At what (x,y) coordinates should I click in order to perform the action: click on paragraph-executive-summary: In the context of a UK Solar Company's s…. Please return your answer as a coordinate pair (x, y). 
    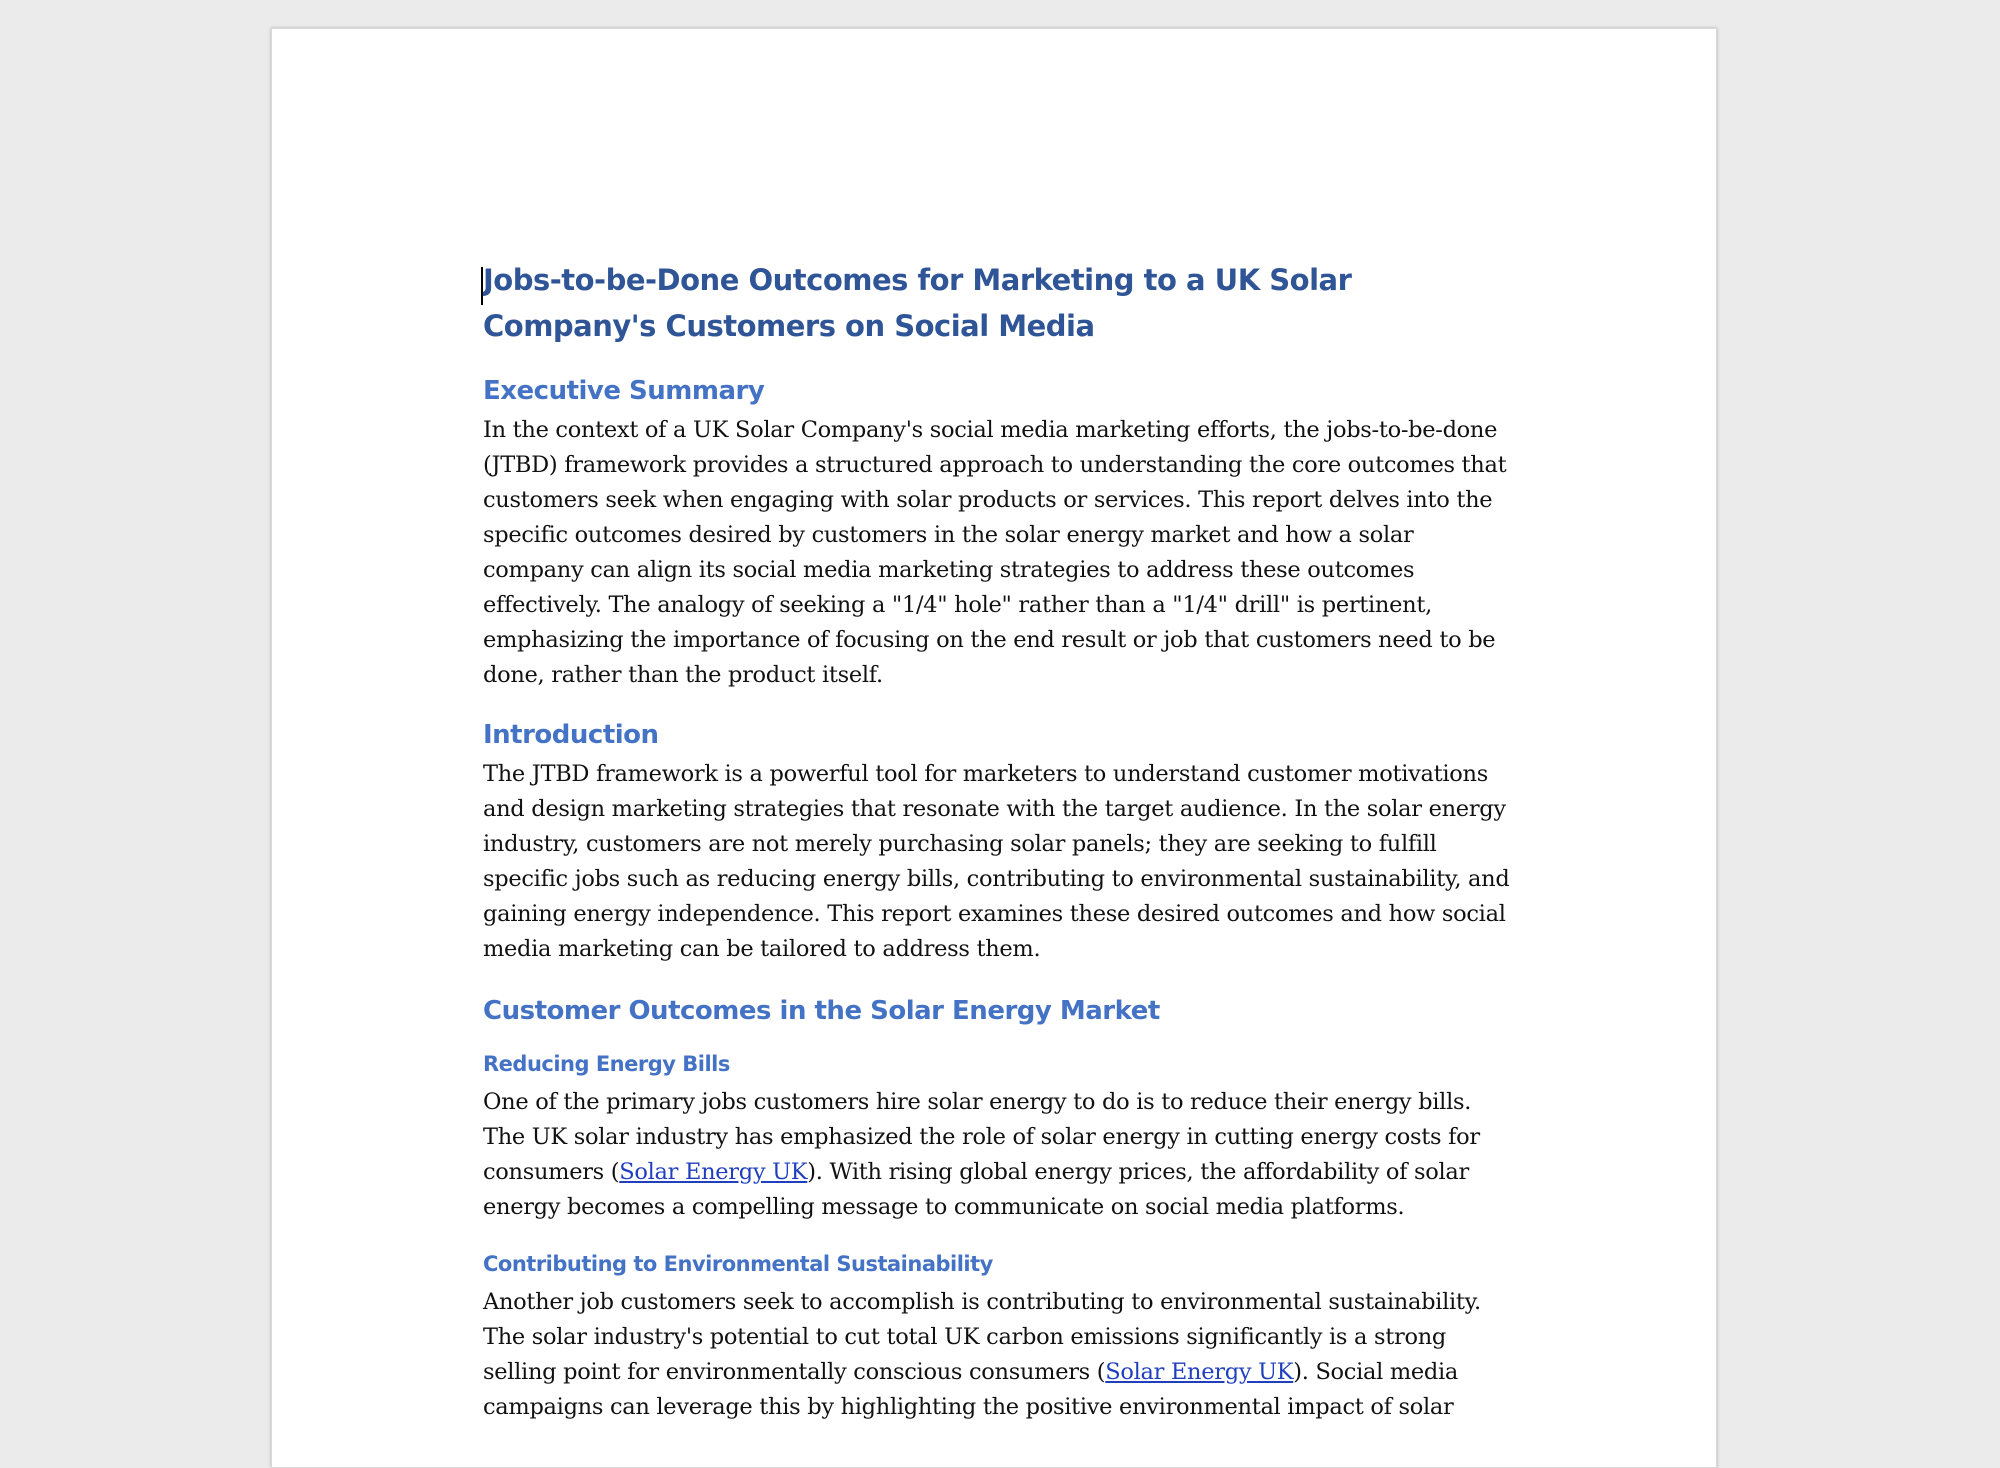
    Looking at the image, I should click on (995, 552).